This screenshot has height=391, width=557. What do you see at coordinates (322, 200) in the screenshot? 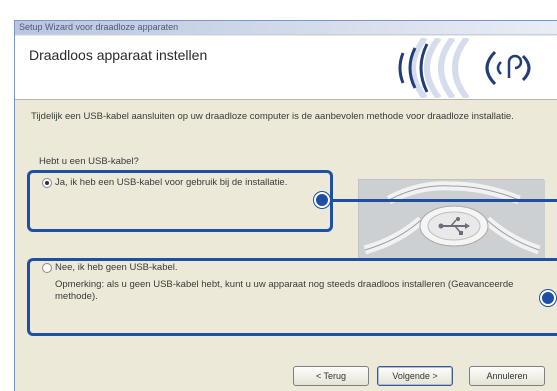
I see `callout-dot-yes` at bounding box center [322, 200].